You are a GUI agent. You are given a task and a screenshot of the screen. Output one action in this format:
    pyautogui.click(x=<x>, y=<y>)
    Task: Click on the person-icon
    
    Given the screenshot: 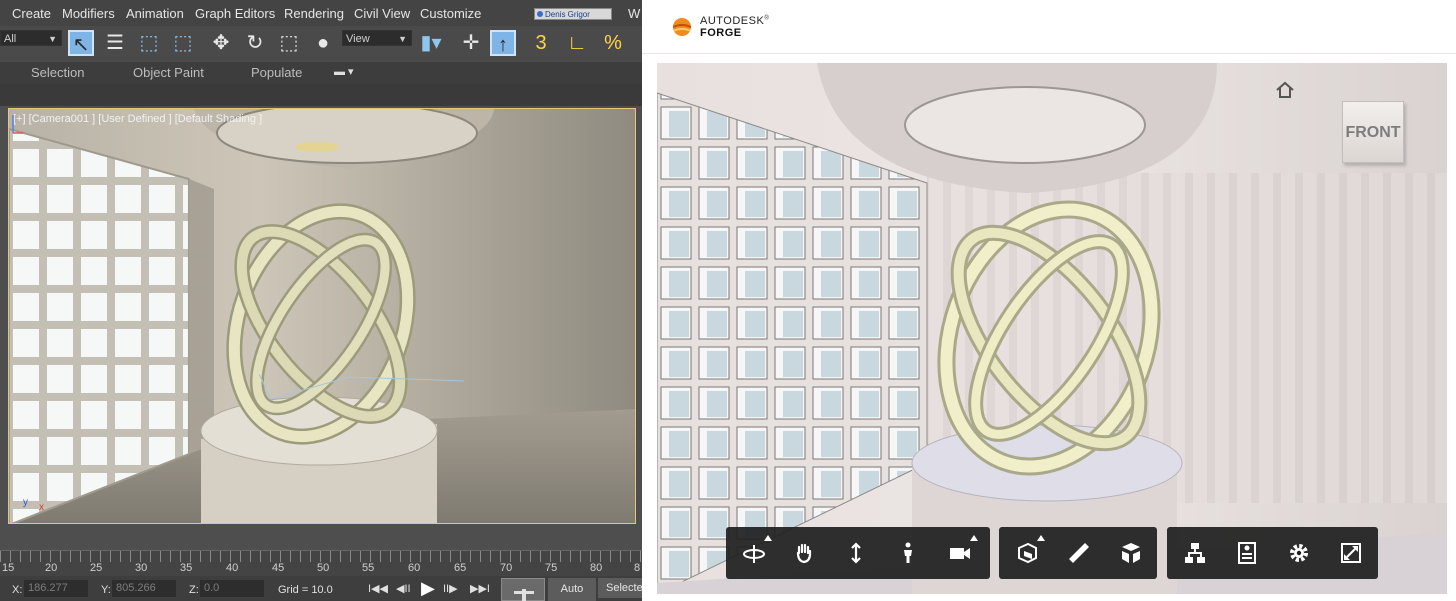 What is the action you would take?
    pyautogui.click(x=908, y=552)
    